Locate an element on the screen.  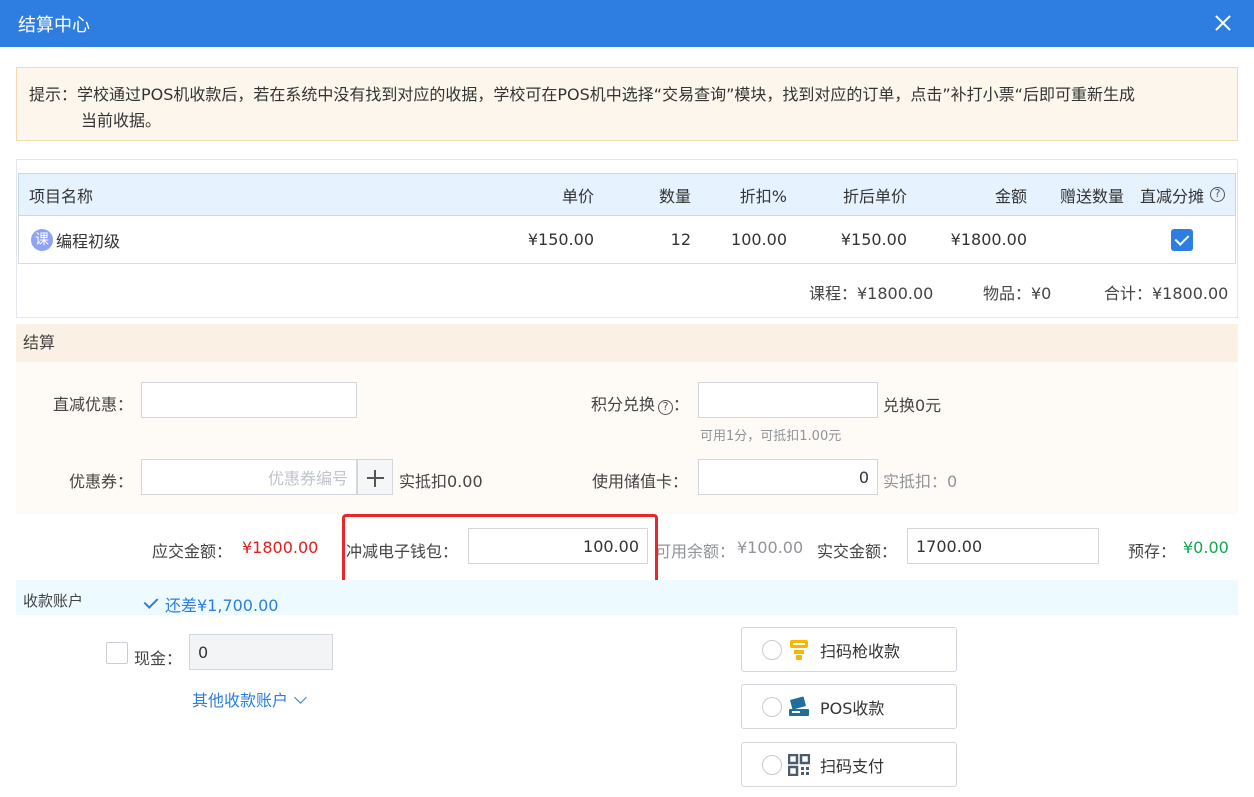
direct-alloc-checkbox is located at coordinates (1182, 239).